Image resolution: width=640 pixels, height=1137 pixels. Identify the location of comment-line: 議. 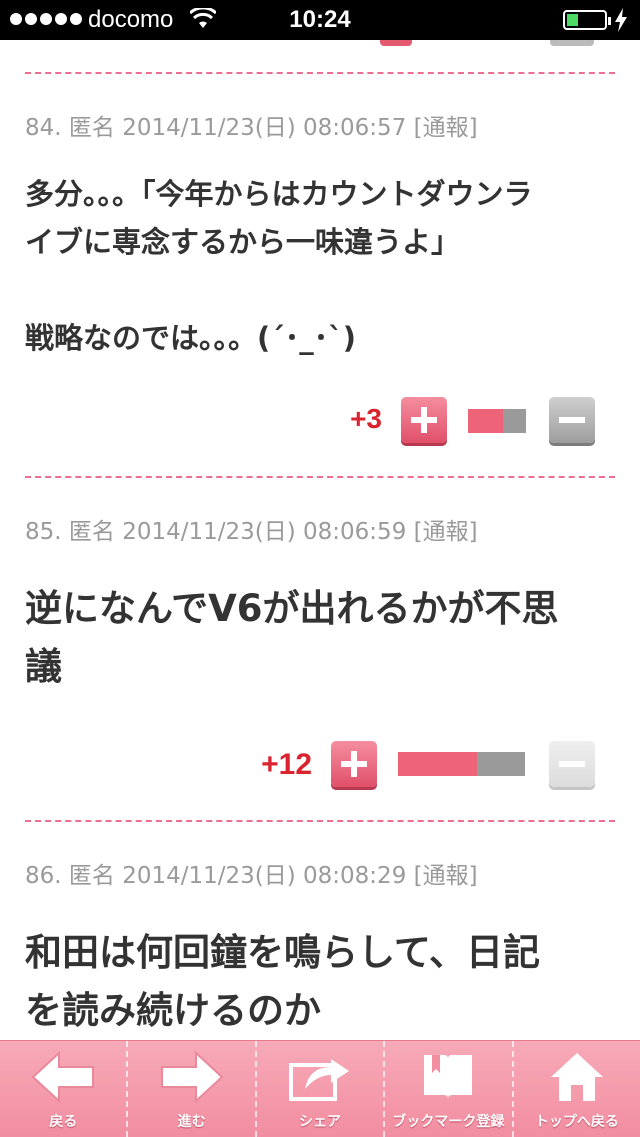
(43, 666).